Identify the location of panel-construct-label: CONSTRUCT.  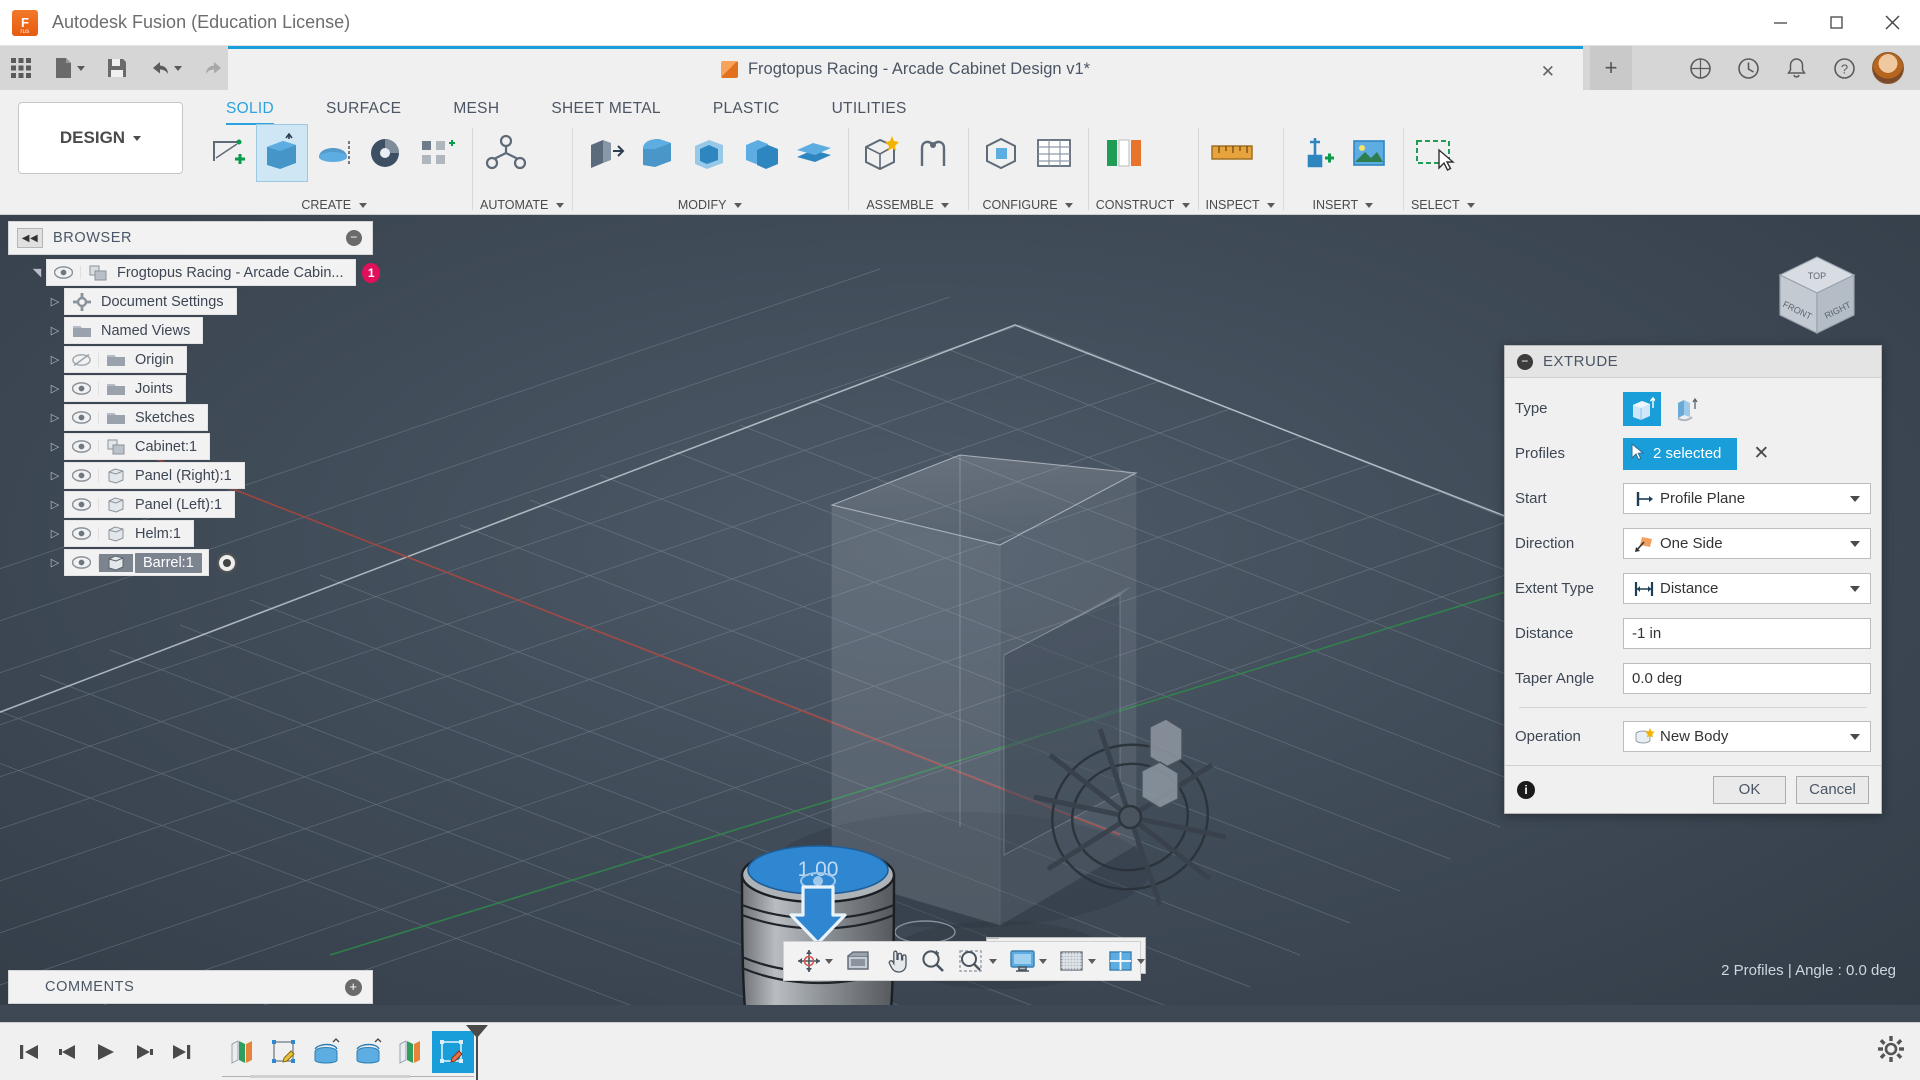
(1143, 206).